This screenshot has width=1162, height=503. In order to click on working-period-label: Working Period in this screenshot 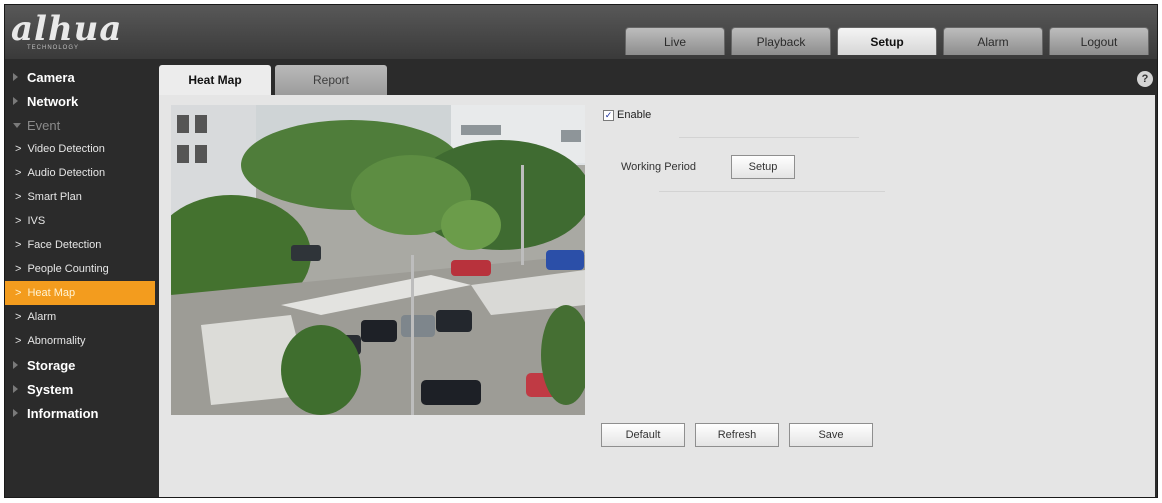, I will do `click(658, 167)`.